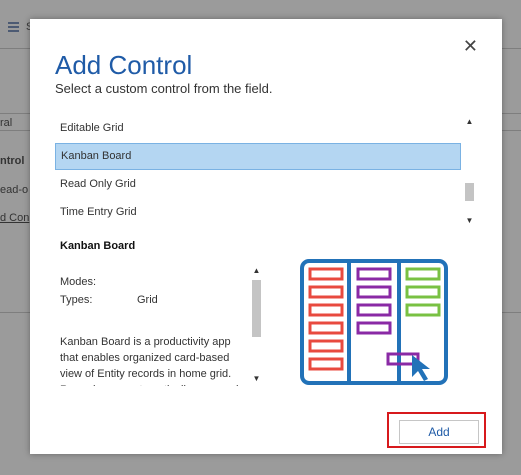 The image size is (521, 475). Describe the element at coordinates (258, 128) in the screenshot. I see `list-item-editable-grid: Editable Grid` at that location.